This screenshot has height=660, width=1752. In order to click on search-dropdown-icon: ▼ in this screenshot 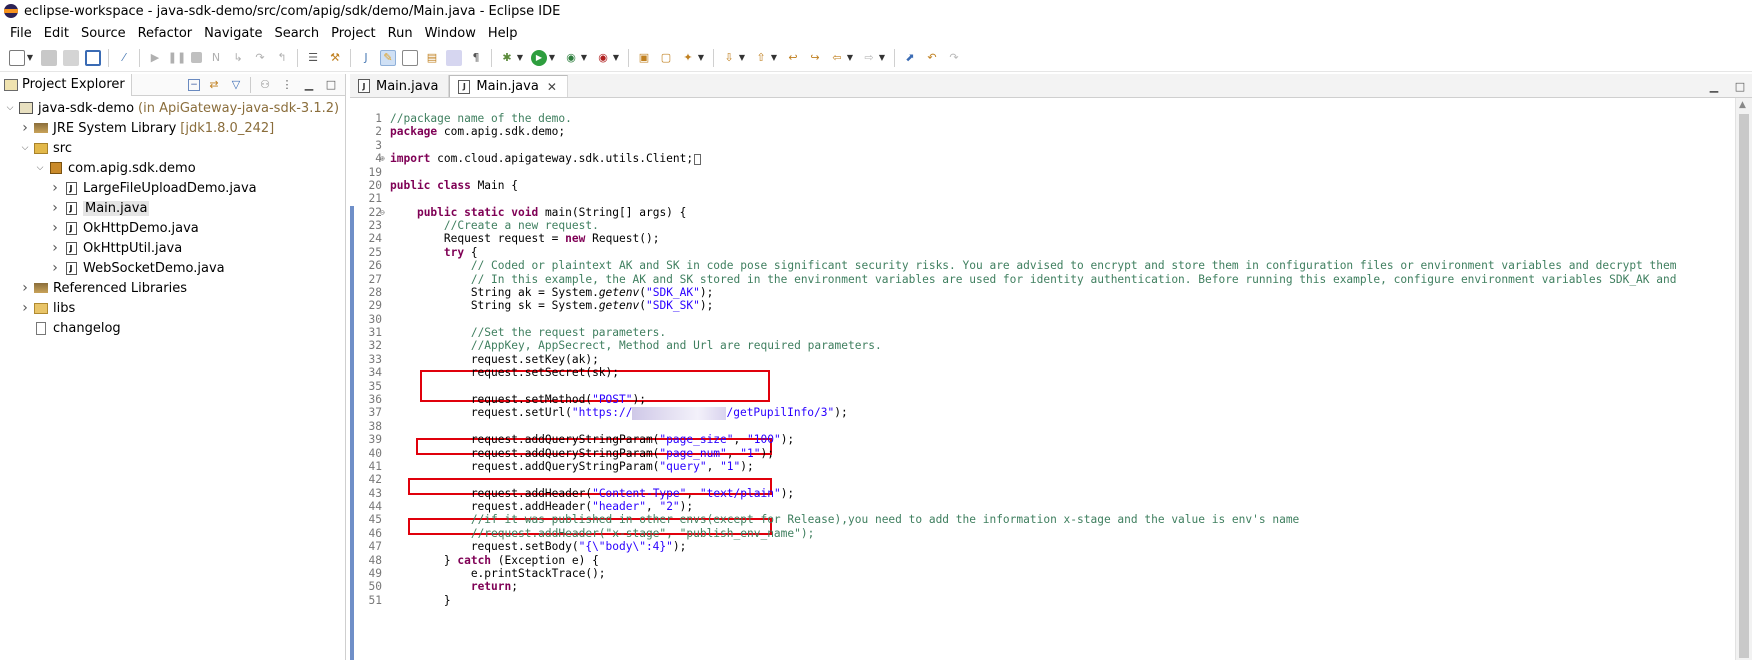, I will do `click(701, 58)`.